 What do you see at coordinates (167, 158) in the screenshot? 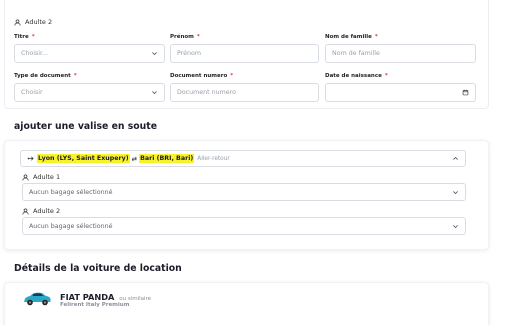
I see `route-destination: Bari (BRI, Bari)` at bounding box center [167, 158].